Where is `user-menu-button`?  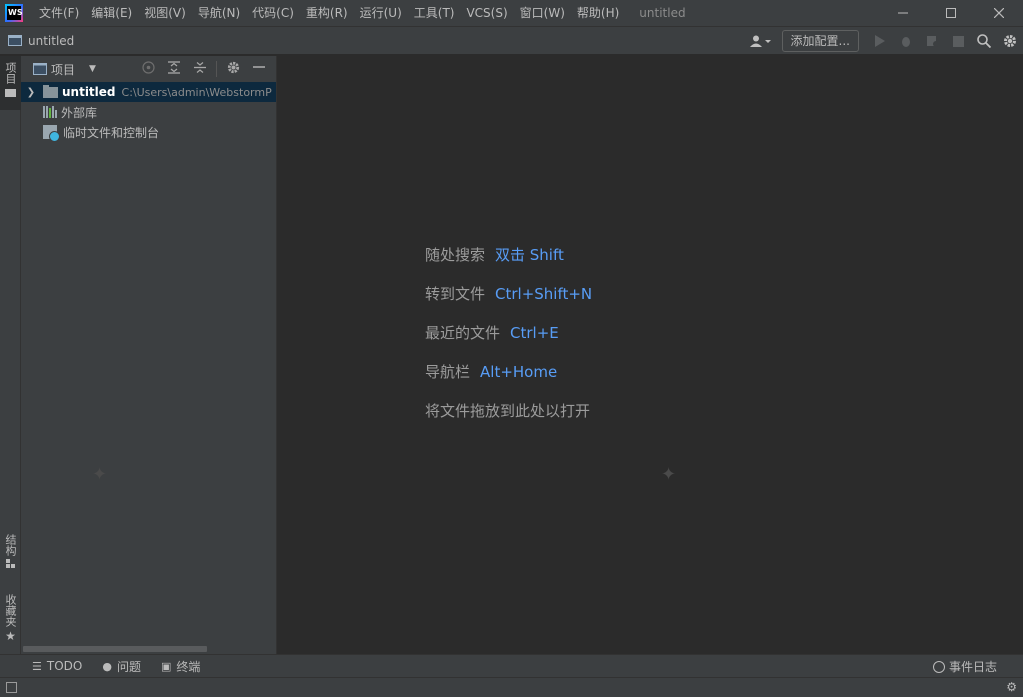 user-menu-button is located at coordinates (761, 41).